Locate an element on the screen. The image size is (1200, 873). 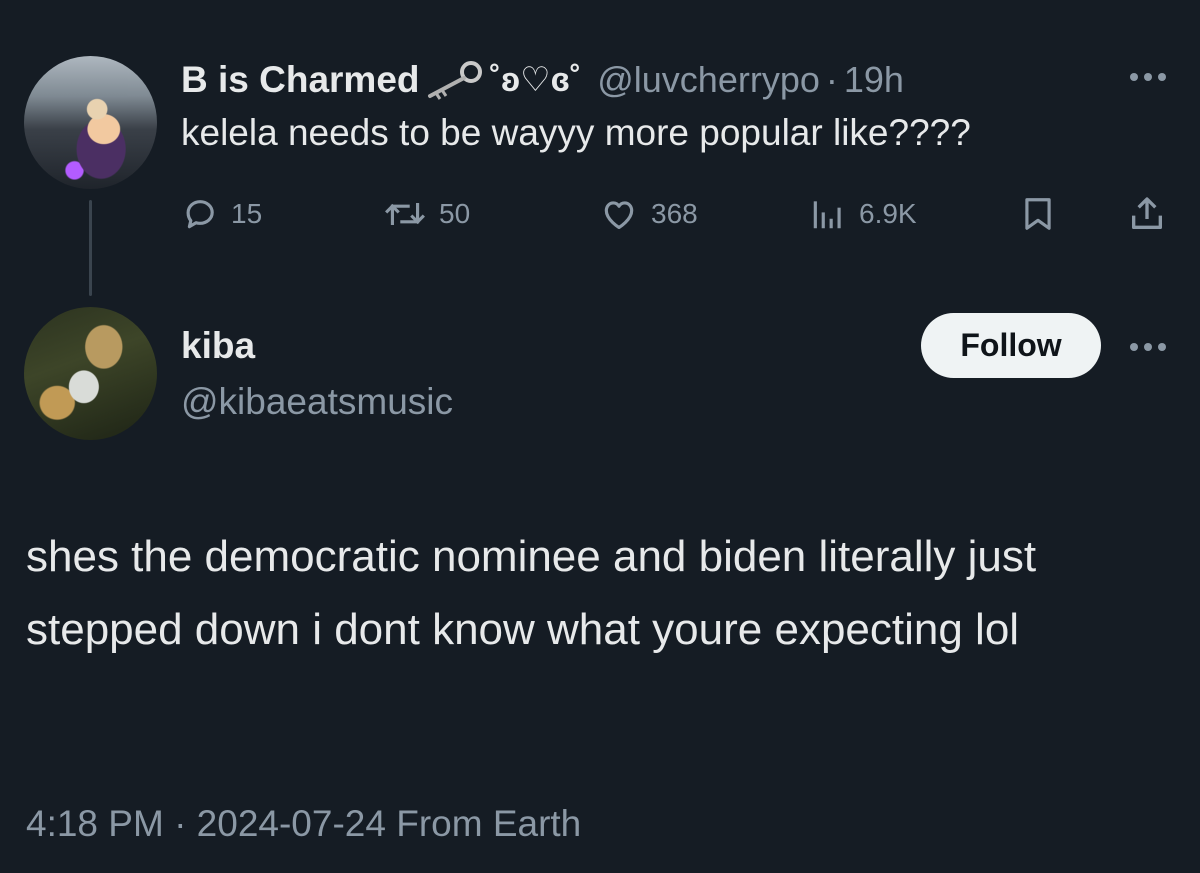
view-count: 6.9K is located at coordinates (888, 213).